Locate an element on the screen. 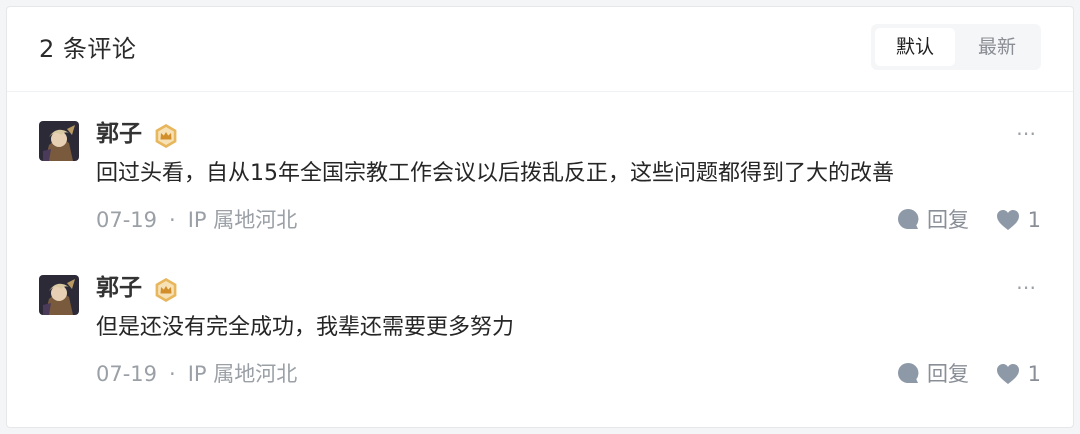 The height and width of the screenshot is (434, 1080). comment-content: 但是还没有完全成功，我辈还需要更多努力 is located at coordinates (305, 327).